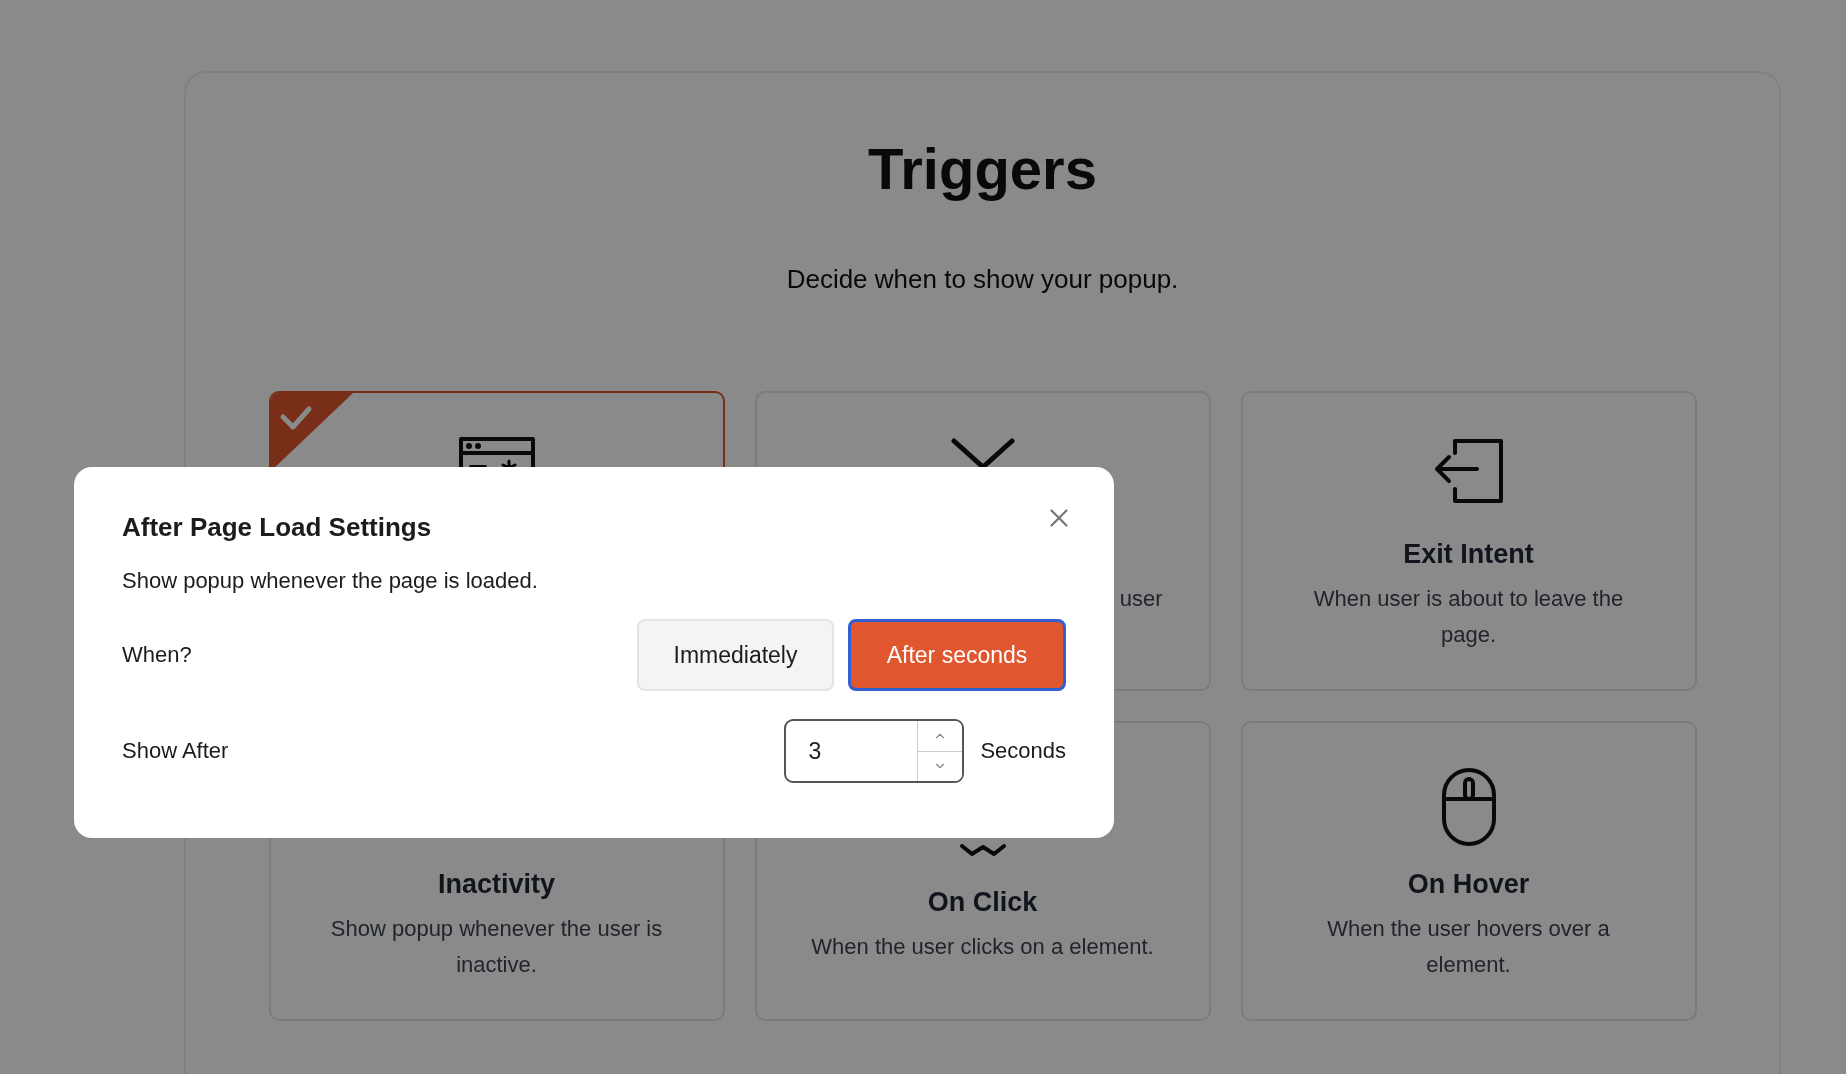 This screenshot has height=1074, width=1846. What do you see at coordinates (1468, 947) in the screenshot?
I see `card-description: When the user hovers over a element.` at bounding box center [1468, 947].